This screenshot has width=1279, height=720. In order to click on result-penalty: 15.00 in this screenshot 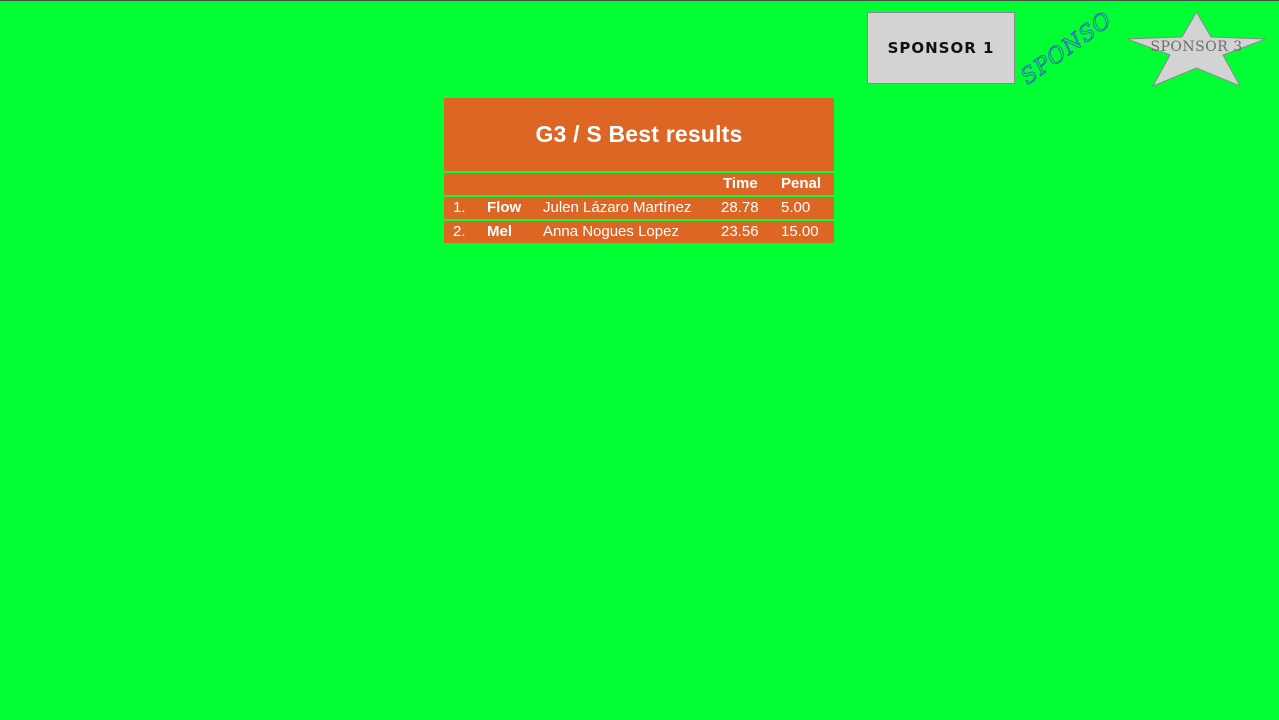, I will do `click(800, 231)`.